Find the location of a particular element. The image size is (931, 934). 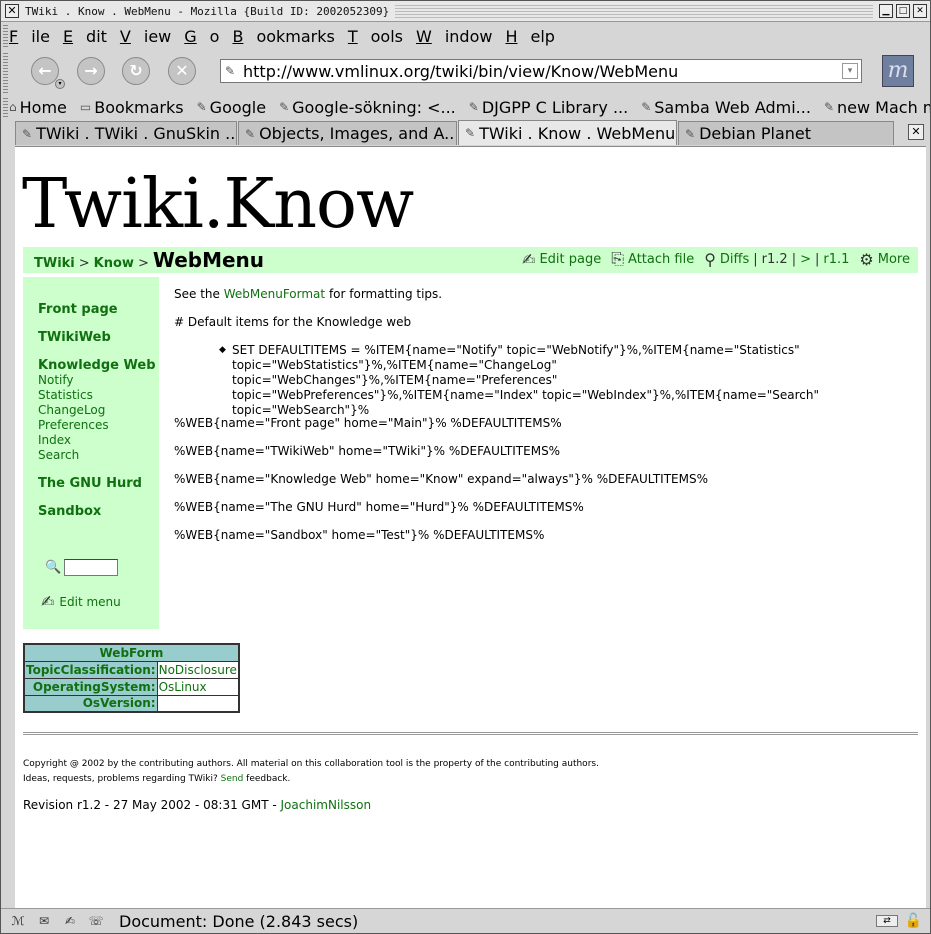

web-gnu-hurd: The GNU Hurd is located at coordinates (90, 483).